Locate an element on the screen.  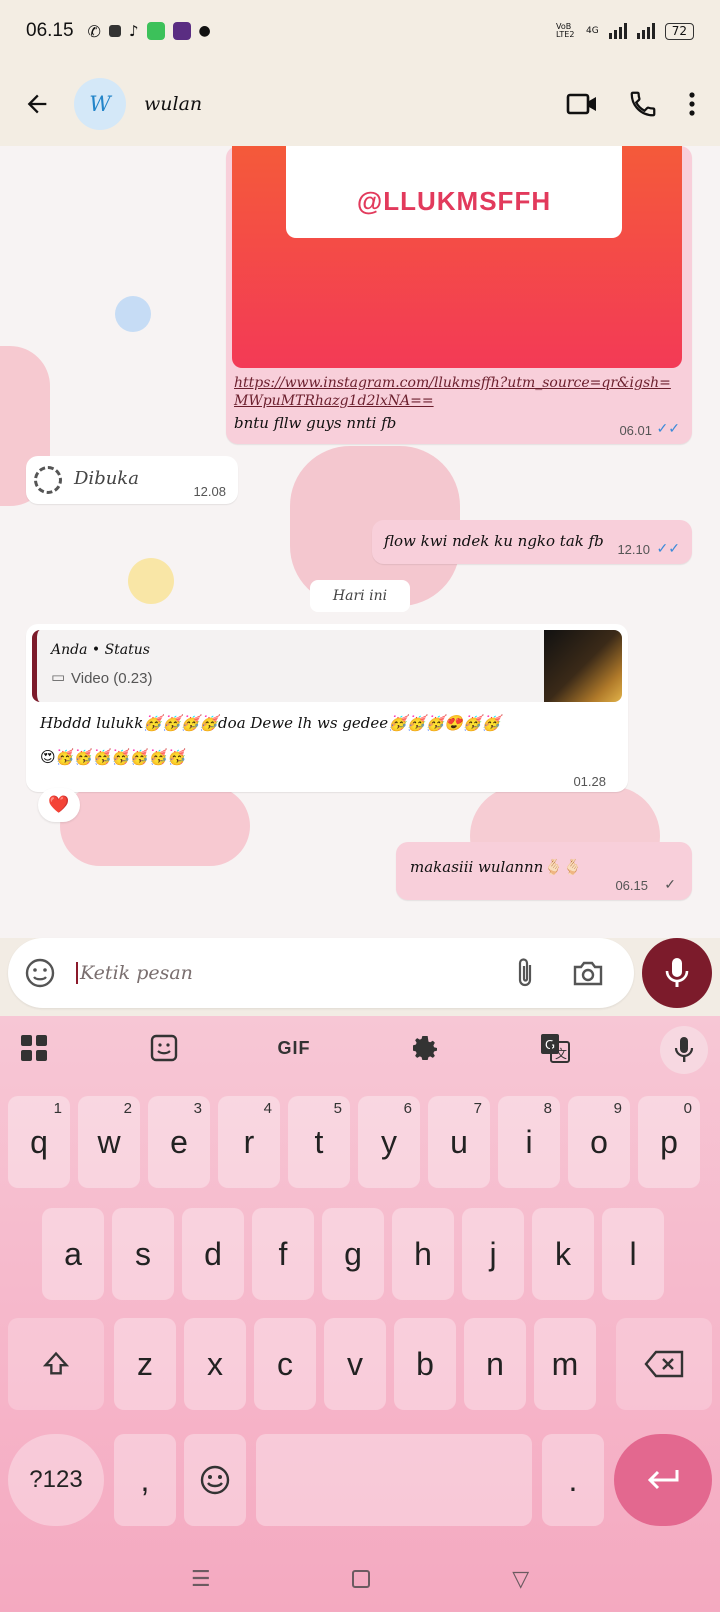
key-b: b is located at coordinates (425, 1364).